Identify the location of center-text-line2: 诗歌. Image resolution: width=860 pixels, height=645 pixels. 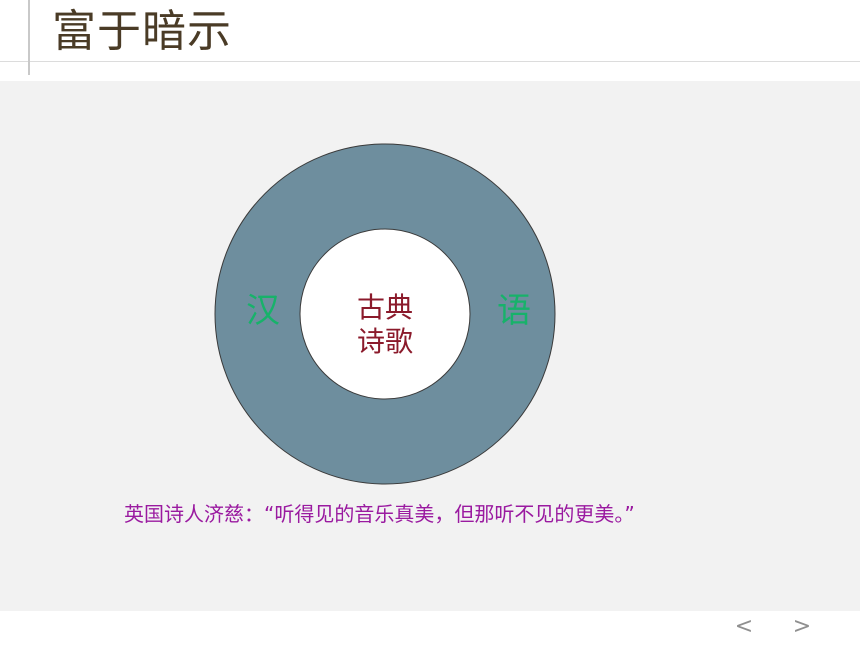
(384, 341).